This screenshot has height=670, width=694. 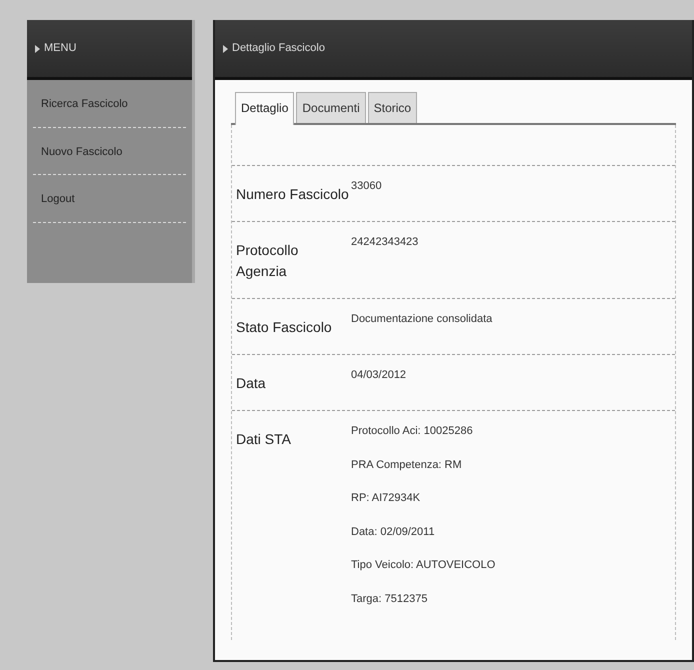 I want to click on field-value: Protocollo Aci: 10025286, so click(x=412, y=431).